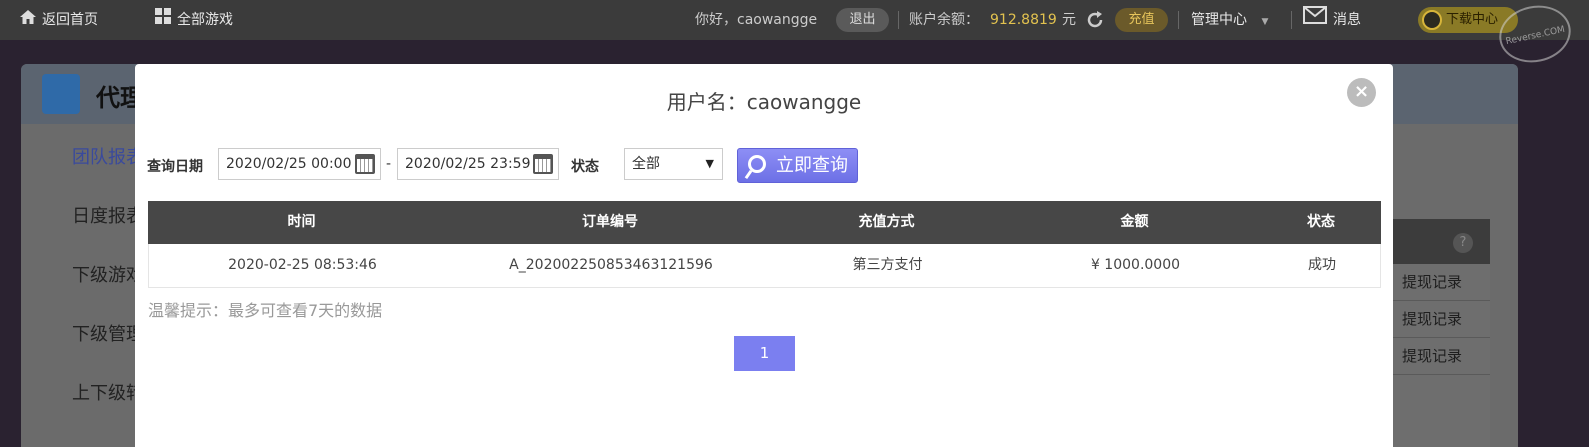  What do you see at coordinates (646, 164) in the screenshot?
I see `status-selected-value: 全部` at bounding box center [646, 164].